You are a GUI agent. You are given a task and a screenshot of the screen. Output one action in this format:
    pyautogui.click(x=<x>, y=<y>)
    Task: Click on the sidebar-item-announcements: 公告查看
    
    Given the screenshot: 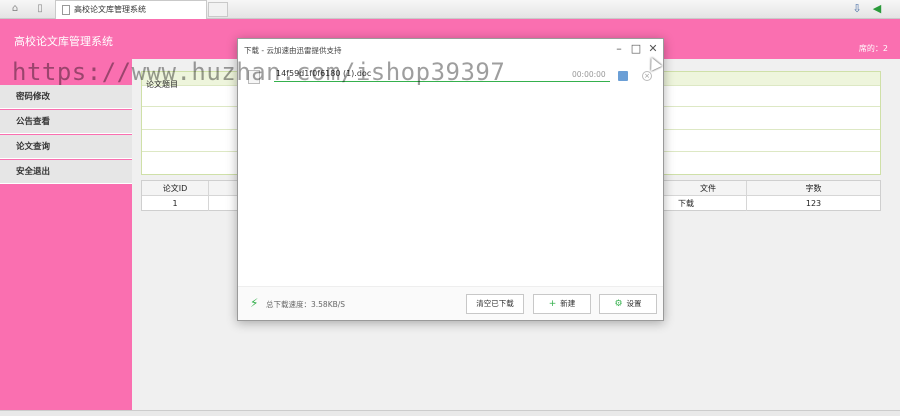 What is the action you would take?
    pyautogui.click(x=66, y=122)
    